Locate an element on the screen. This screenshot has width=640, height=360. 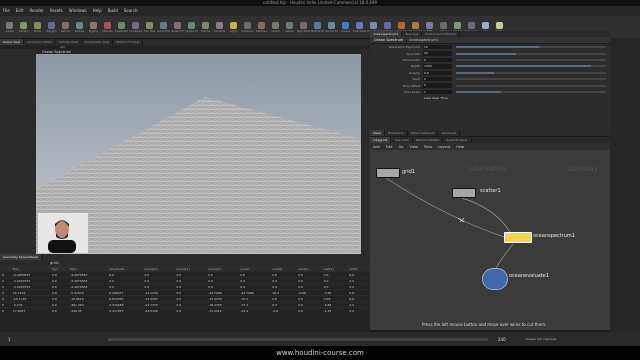
sheet-node-label: grid1 is located at coordinates (29, 263).